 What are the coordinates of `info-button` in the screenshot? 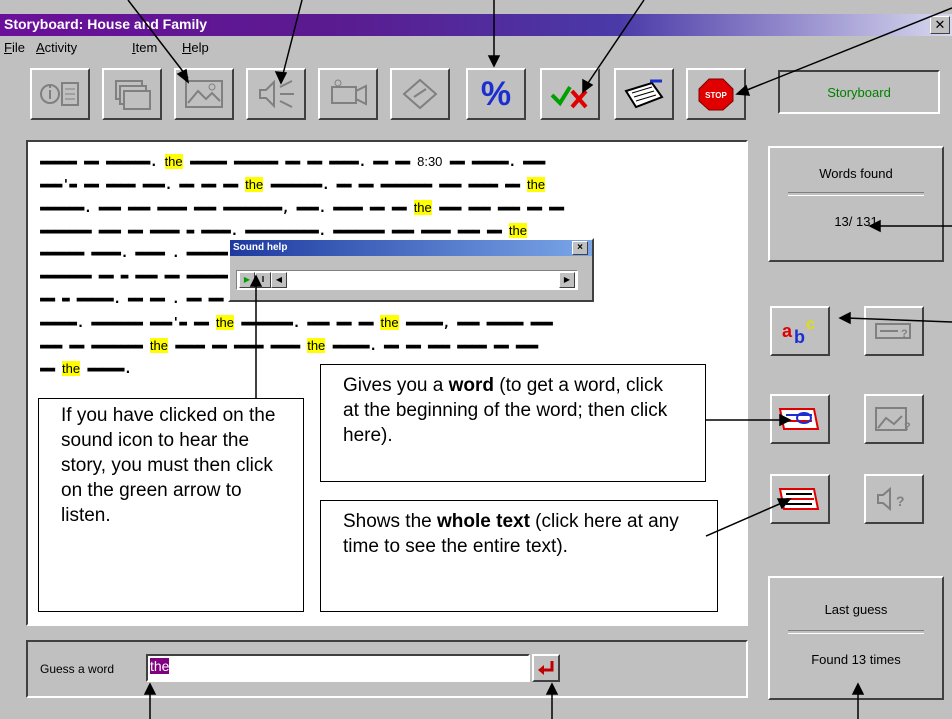 It's located at (60, 94).